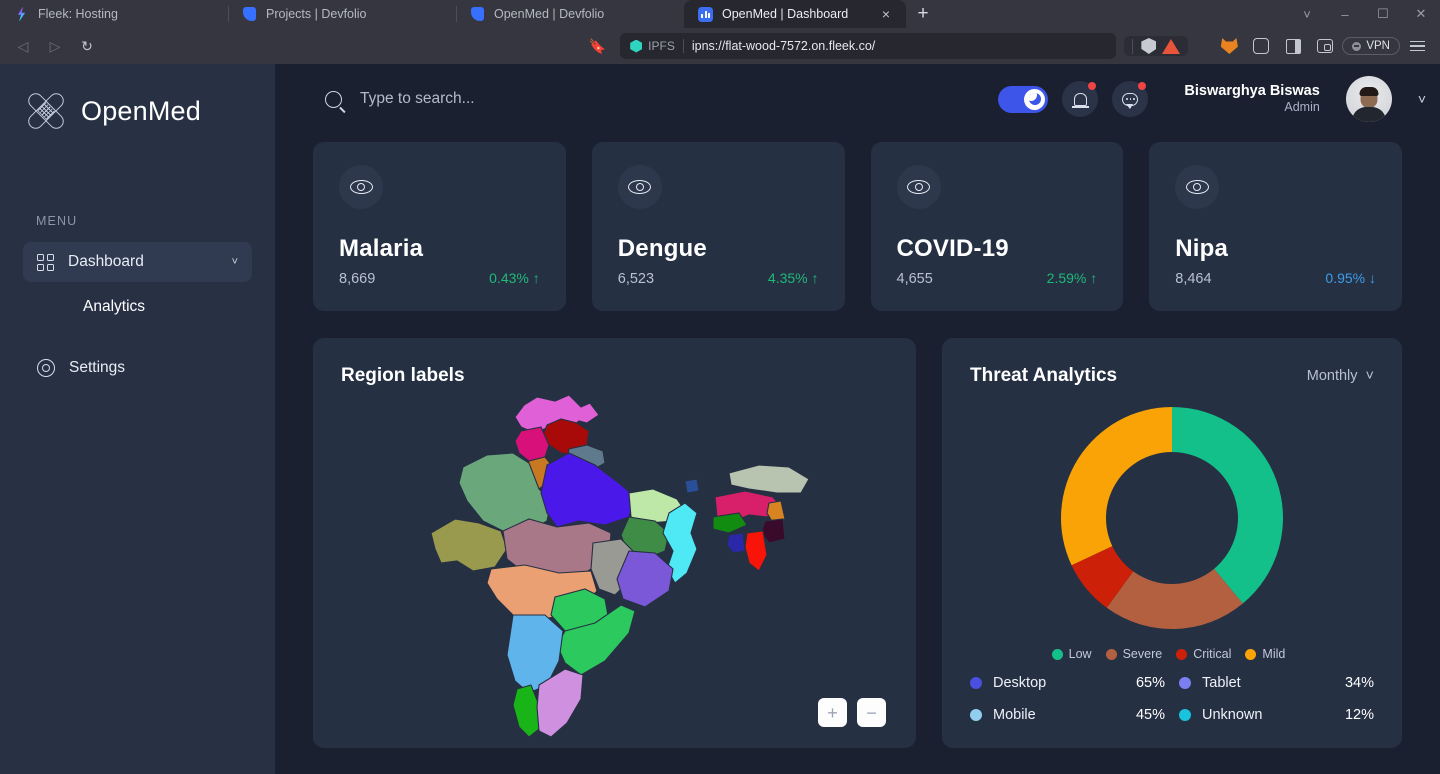 The width and height of the screenshot is (1440, 774). I want to click on maximize-icon: ☐, so click(1383, 14).